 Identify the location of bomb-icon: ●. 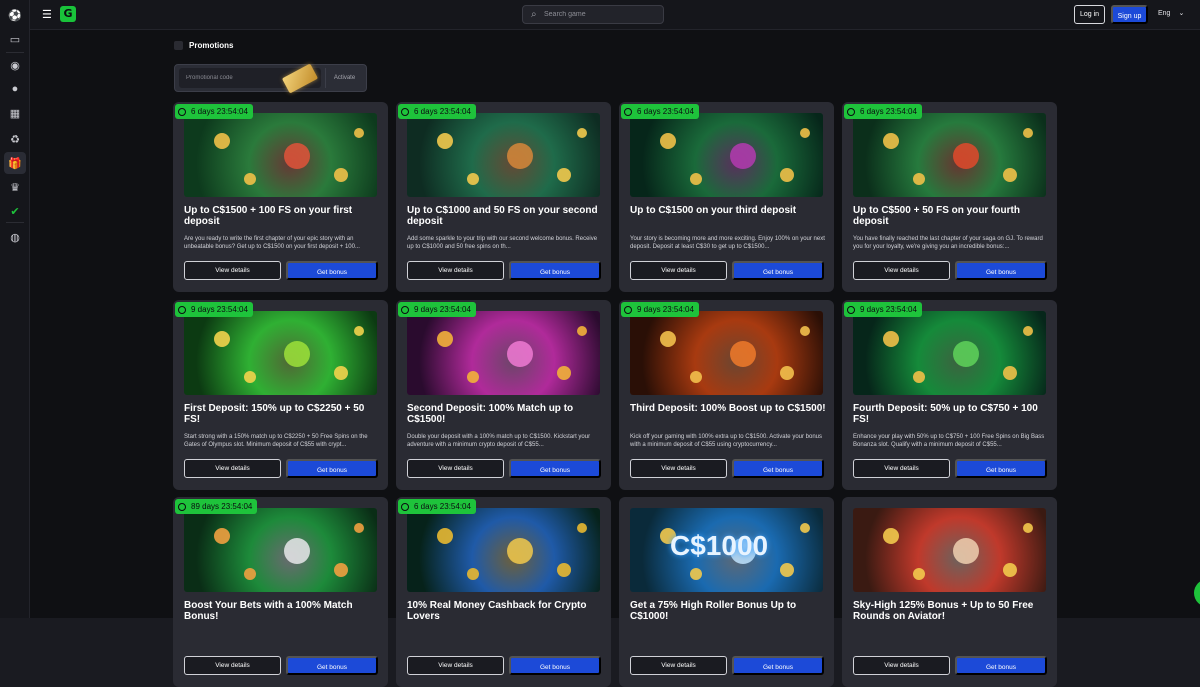
(15, 89).